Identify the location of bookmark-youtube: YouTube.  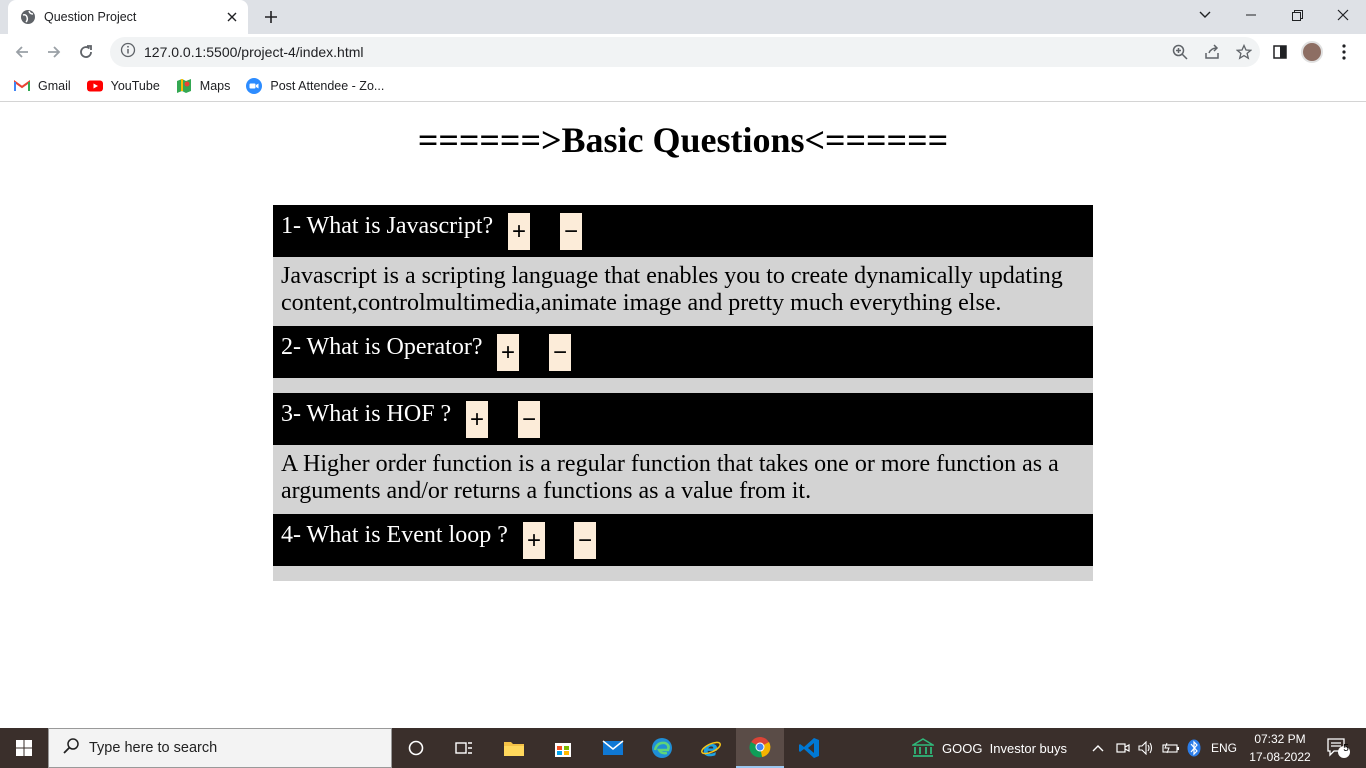
(123, 86).